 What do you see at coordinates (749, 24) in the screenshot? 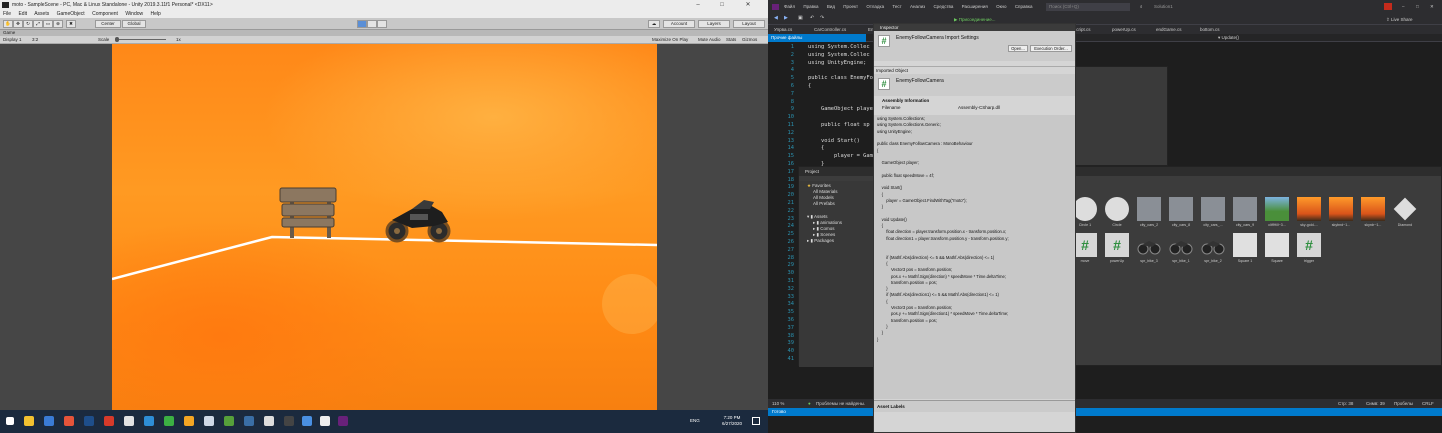
I see `layout-dropdown: Layout` at bounding box center [749, 24].